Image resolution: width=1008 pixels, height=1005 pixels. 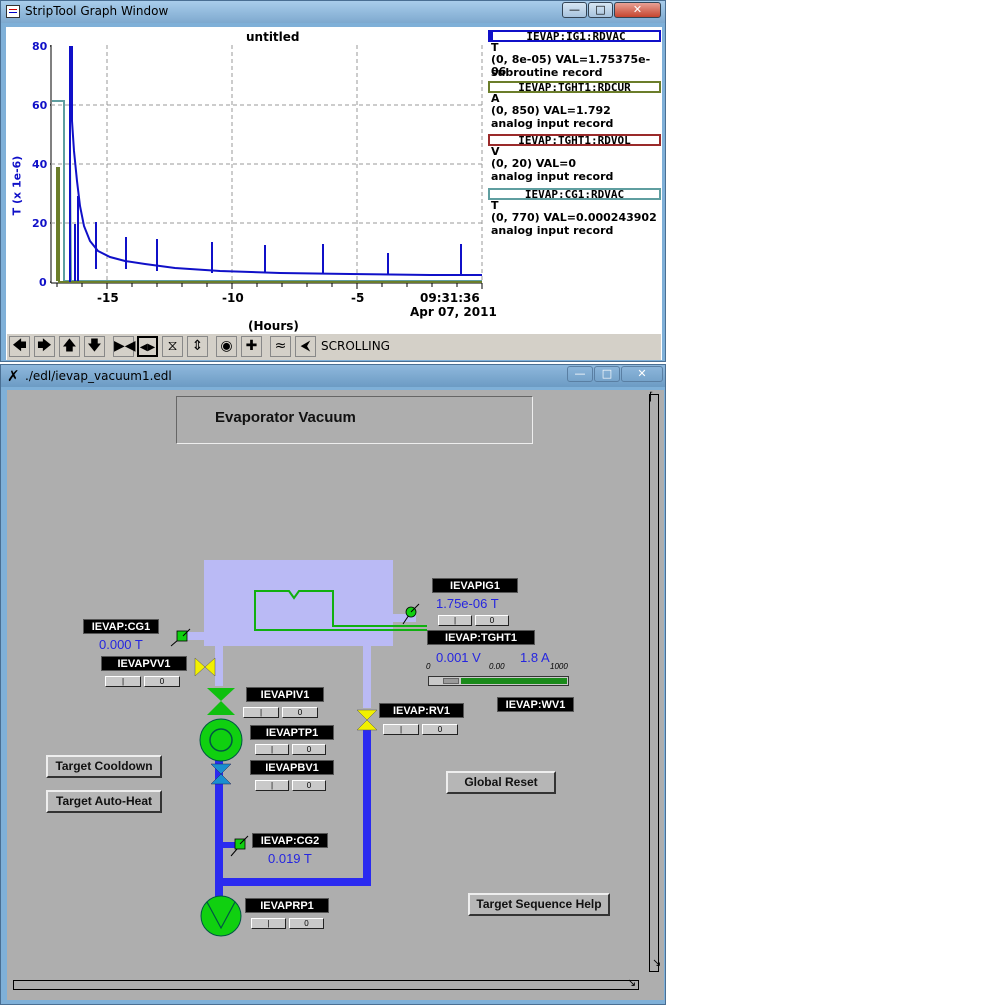 I want to click on arrow-up-icon: 🡅, so click(x=69, y=346).